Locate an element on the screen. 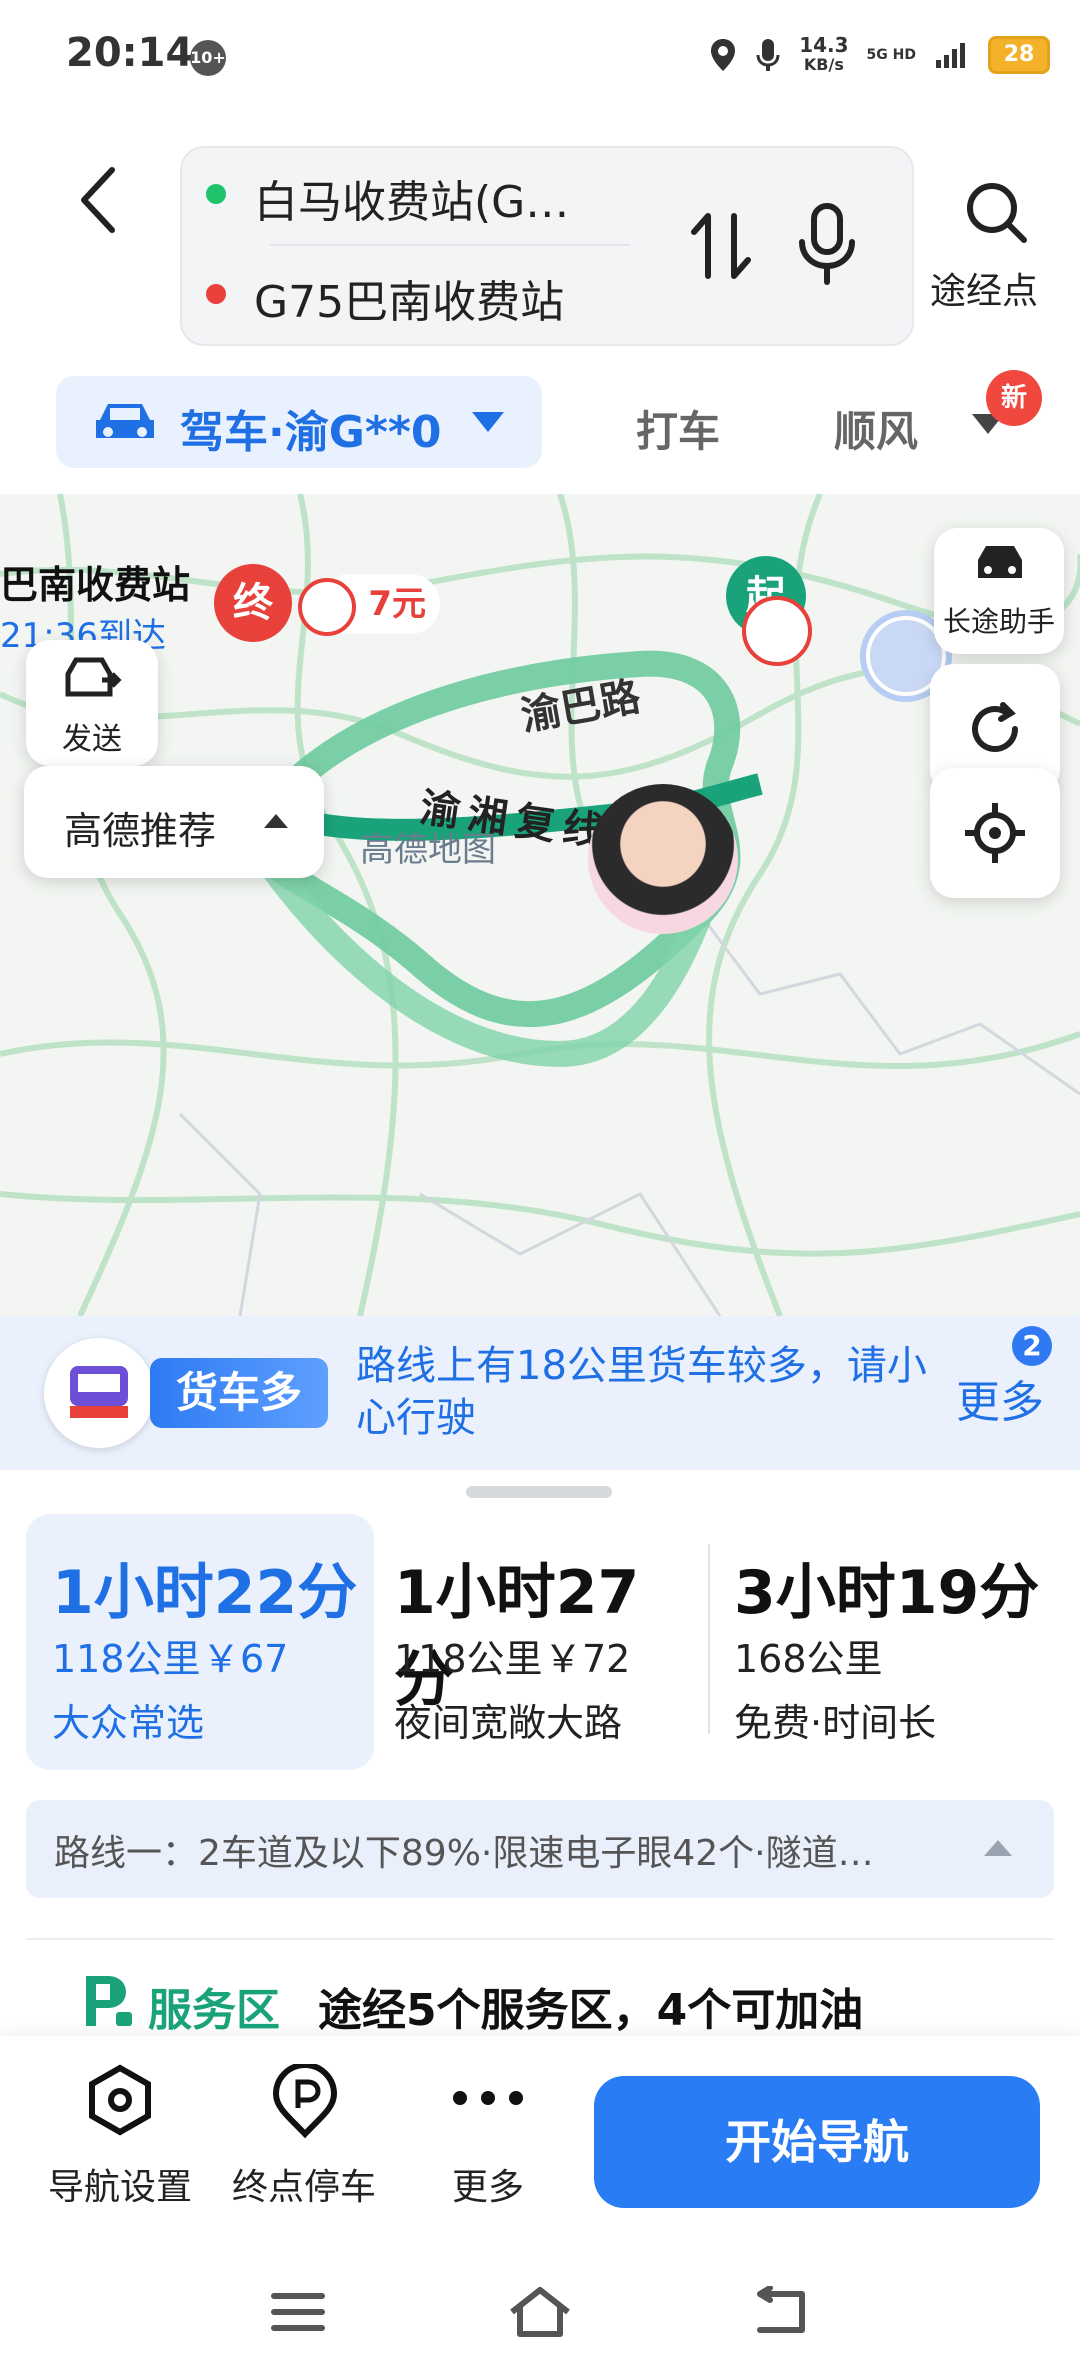  hexagon-settings-icon is located at coordinates (120, 2100).